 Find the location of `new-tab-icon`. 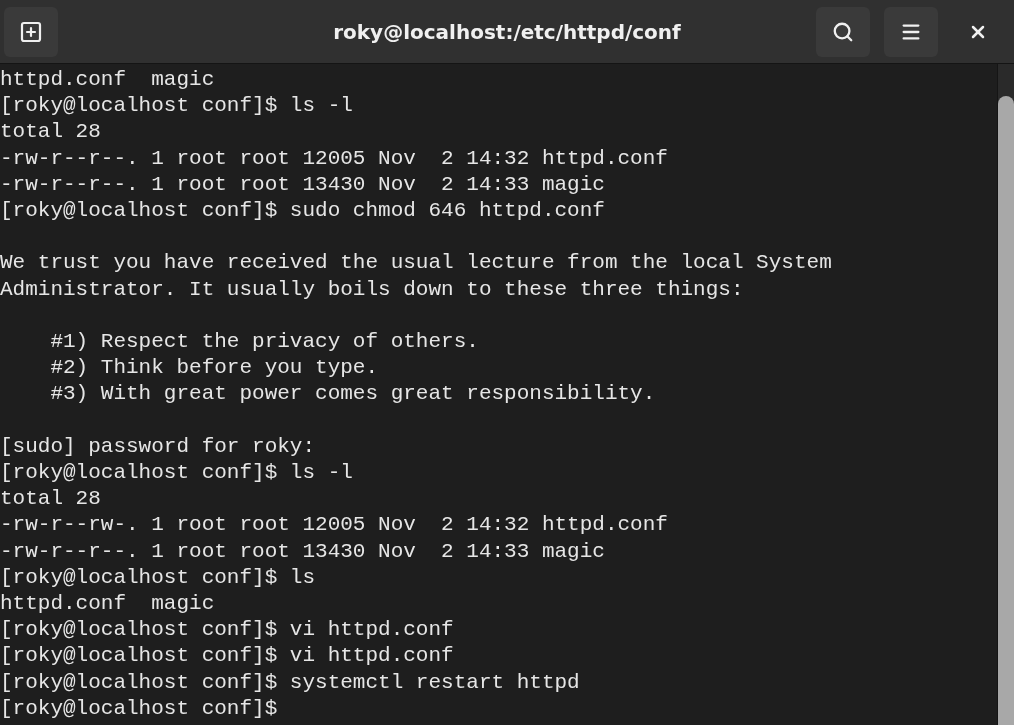

new-tab-icon is located at coordinates (31, 31).